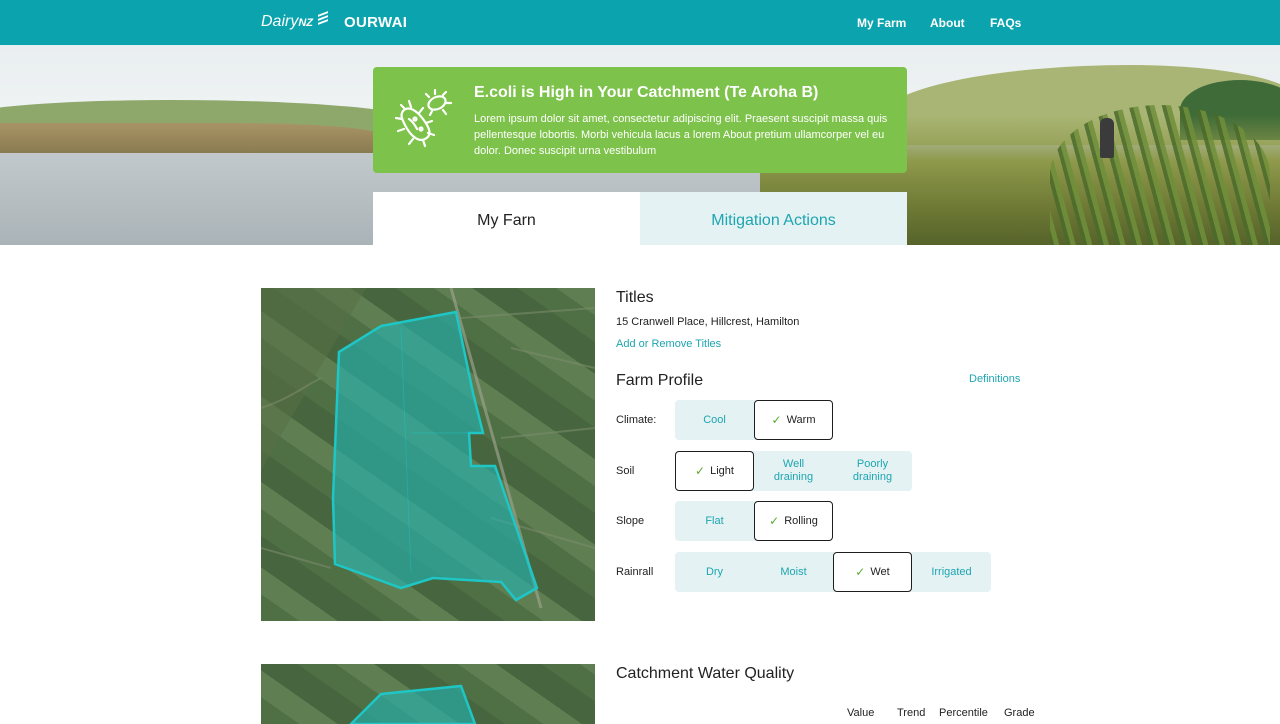 This screenshot has width=1280, height=724. I want to click on catchment-satellite-map, so click(428, 694).